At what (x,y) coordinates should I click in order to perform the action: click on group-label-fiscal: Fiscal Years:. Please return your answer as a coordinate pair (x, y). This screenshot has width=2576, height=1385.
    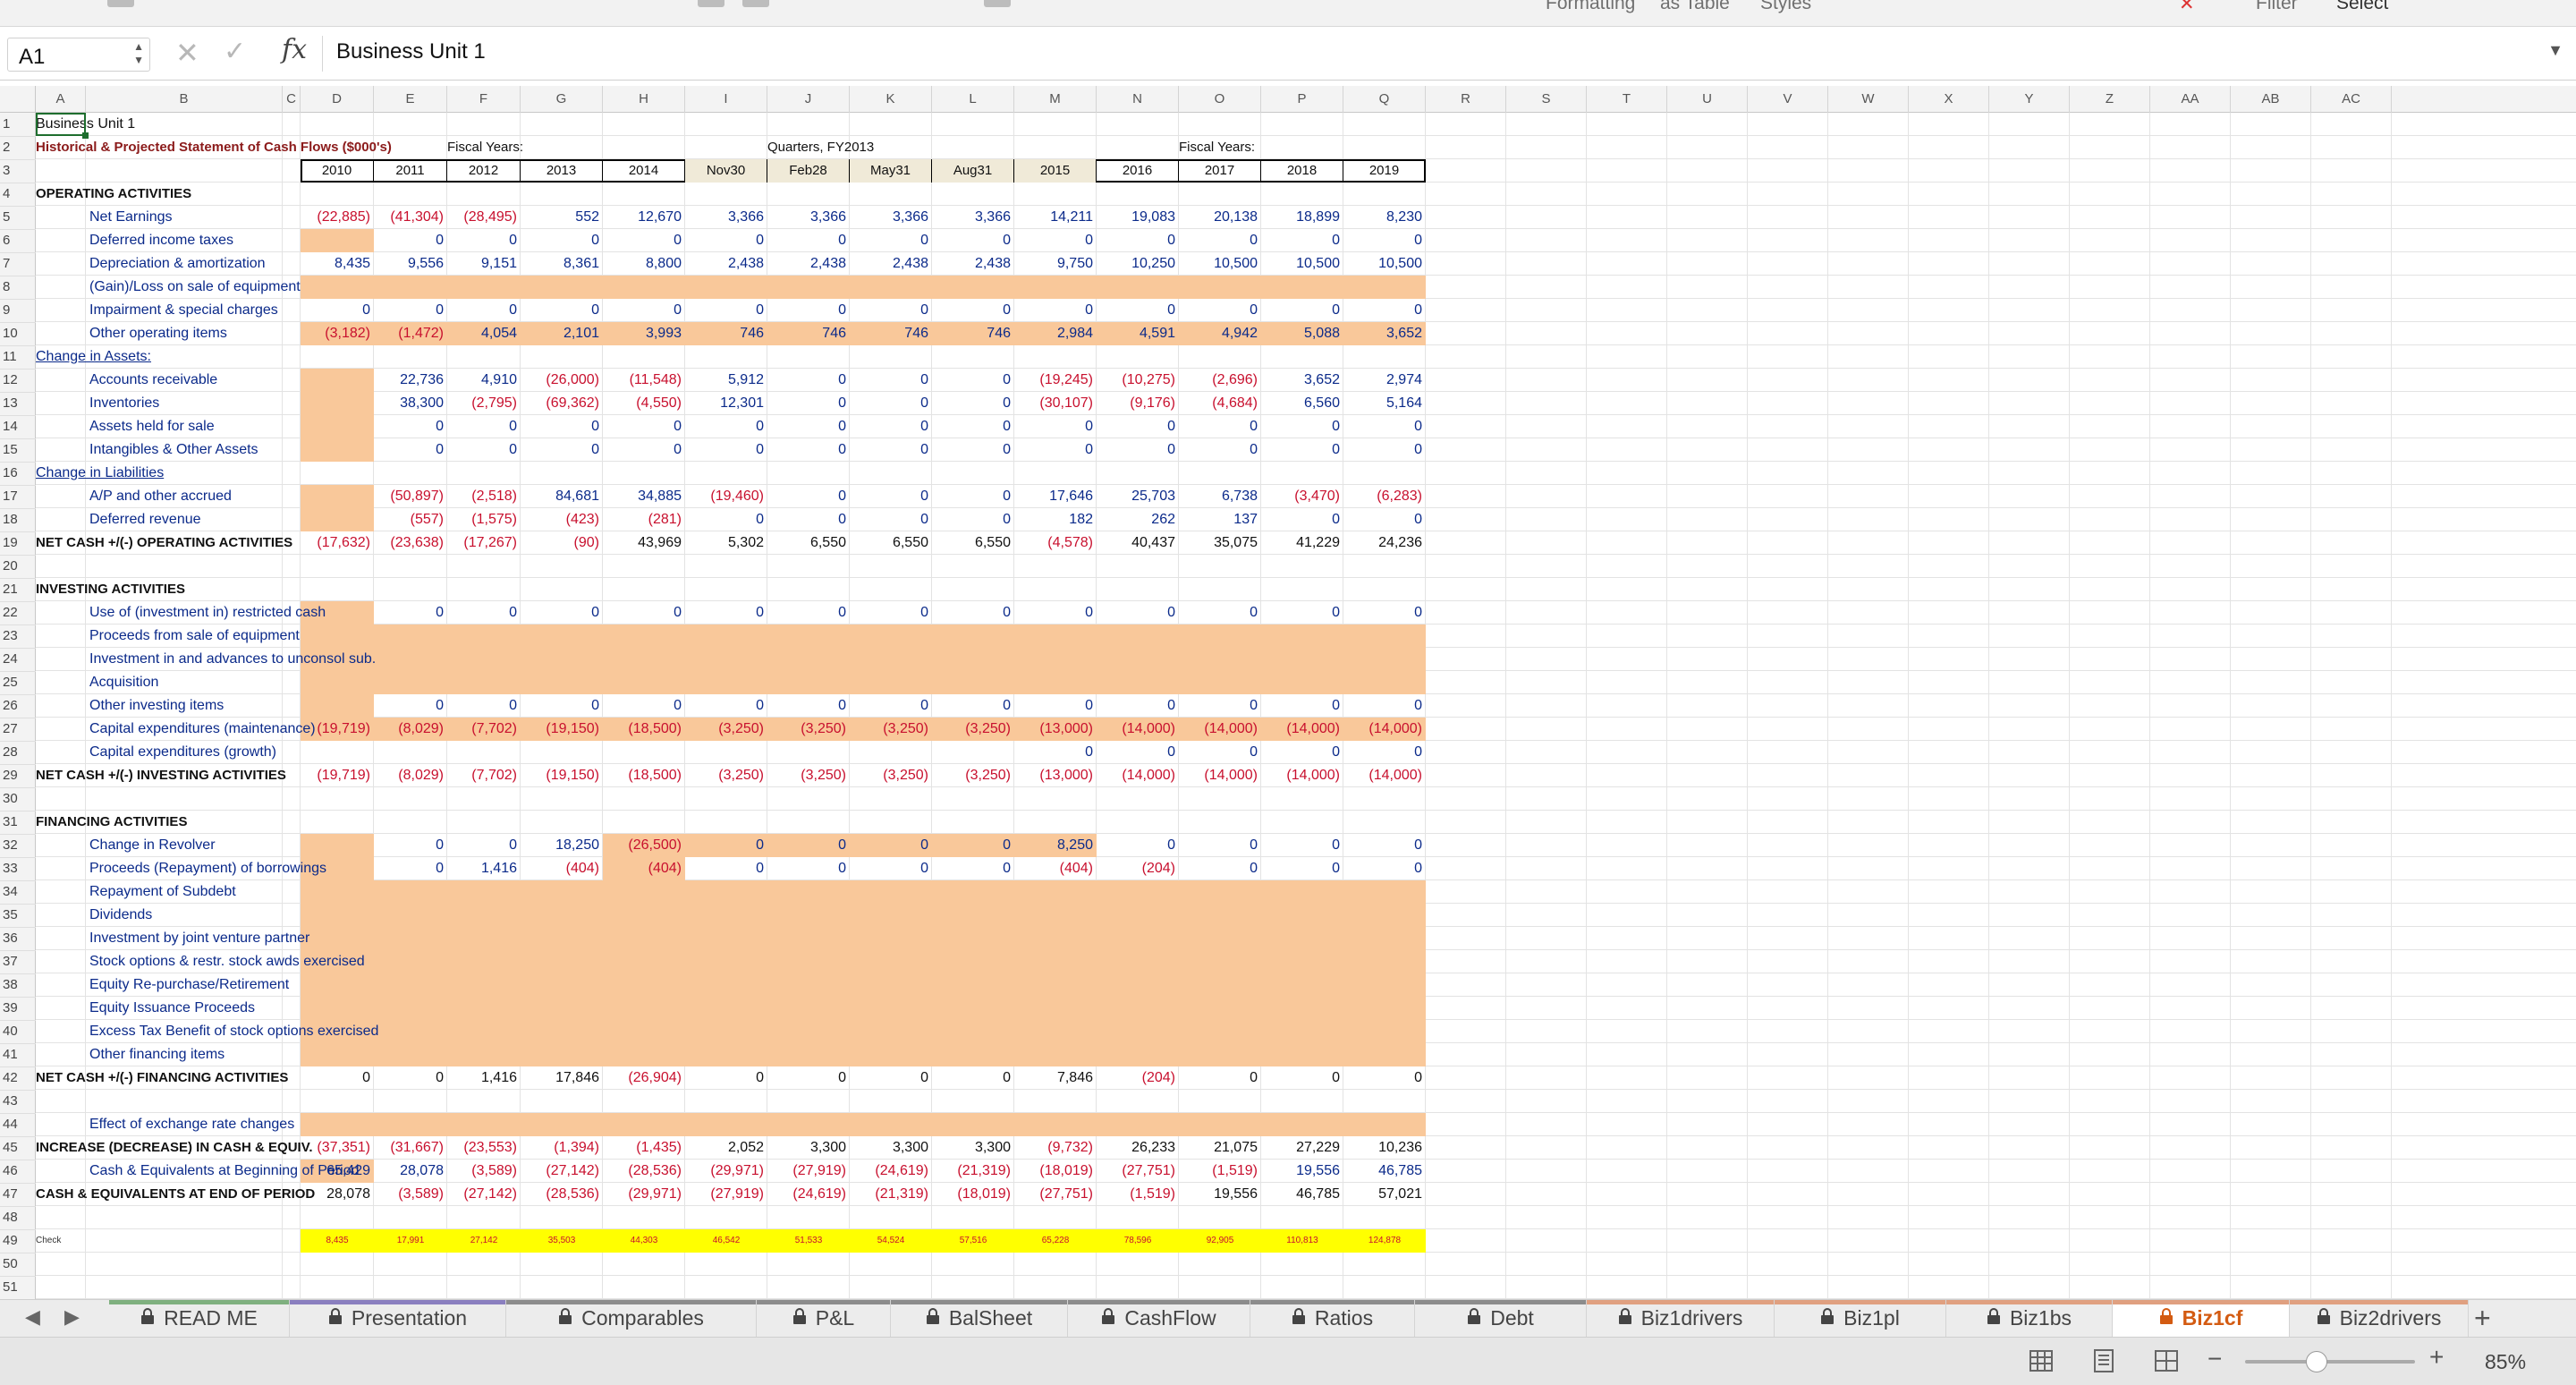
    Looking at the image, I should click on (485, 147).